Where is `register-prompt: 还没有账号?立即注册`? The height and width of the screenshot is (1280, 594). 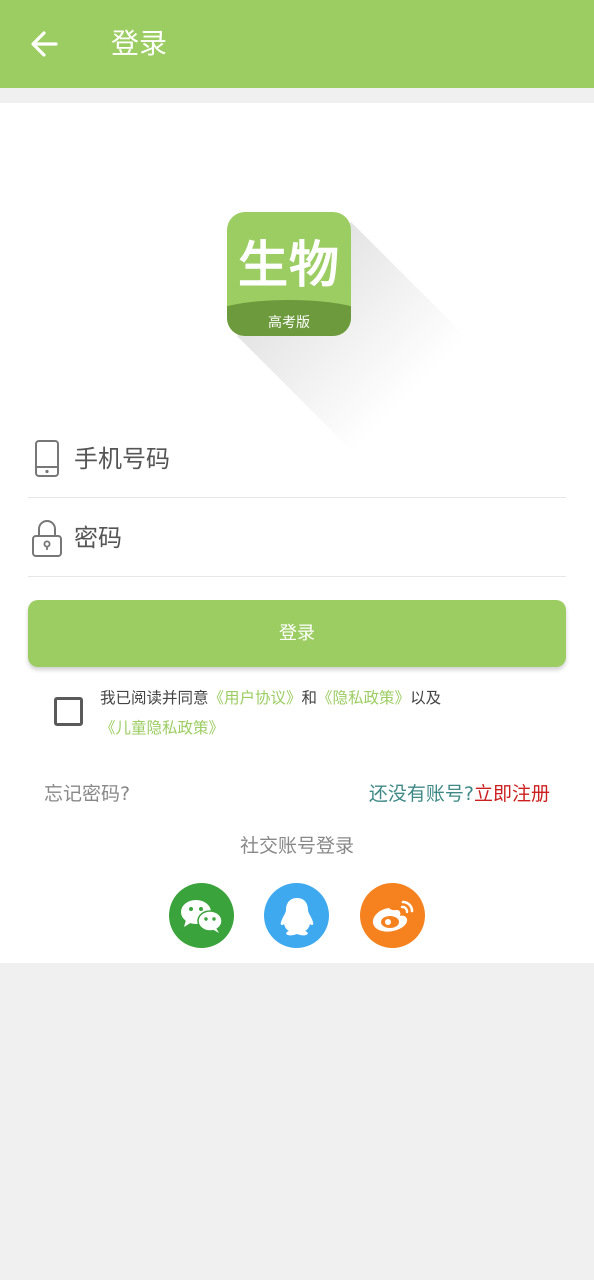
register-prompt: 还没有账号?立即注册 is located at coordinates (459, 794).